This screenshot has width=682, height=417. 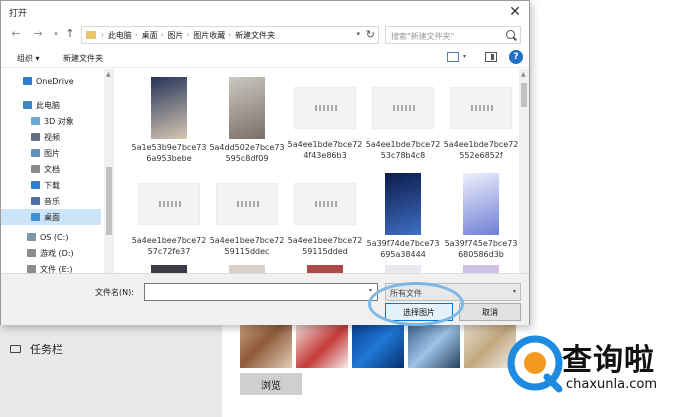 What do you see at coordinates (491, 57) in the screenshot?
I see `preview-pane-icon` at bounding box center [491, 57].